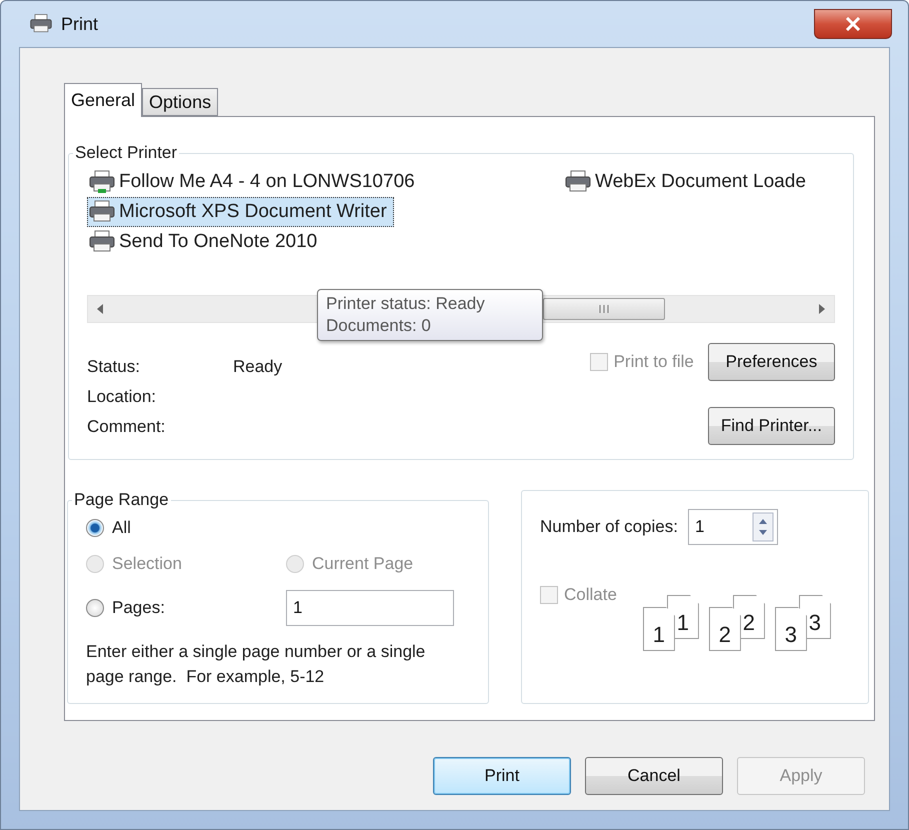 The height and width of the screenshot is (830, 909). I want to click on info-label: Location:, so click(122, 397).